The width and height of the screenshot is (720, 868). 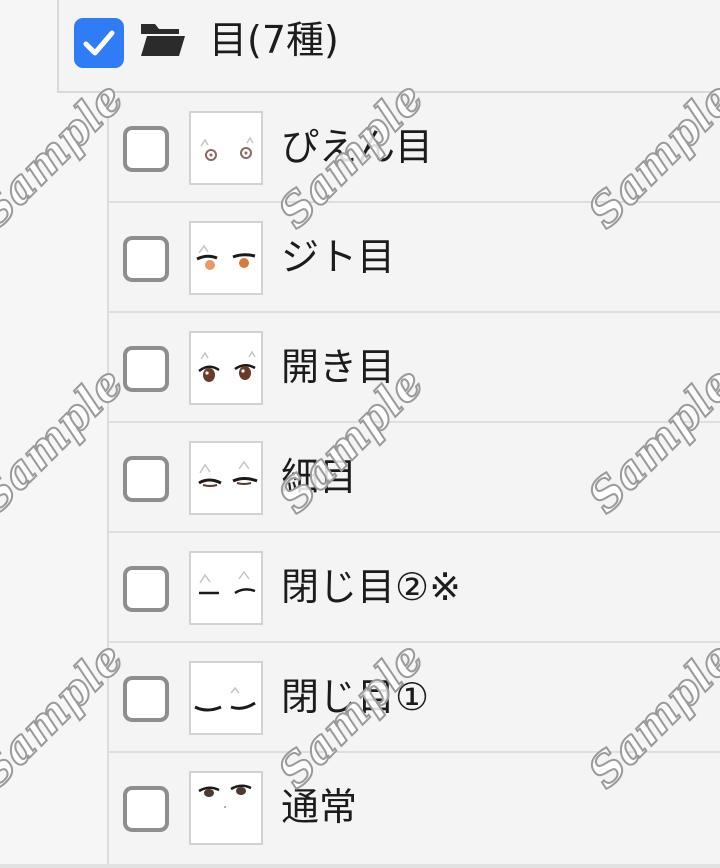 What do you see at coordinates (414, 810) in the screenshot?
I see `layer-item: 通常` at bounding box center [414, 810].